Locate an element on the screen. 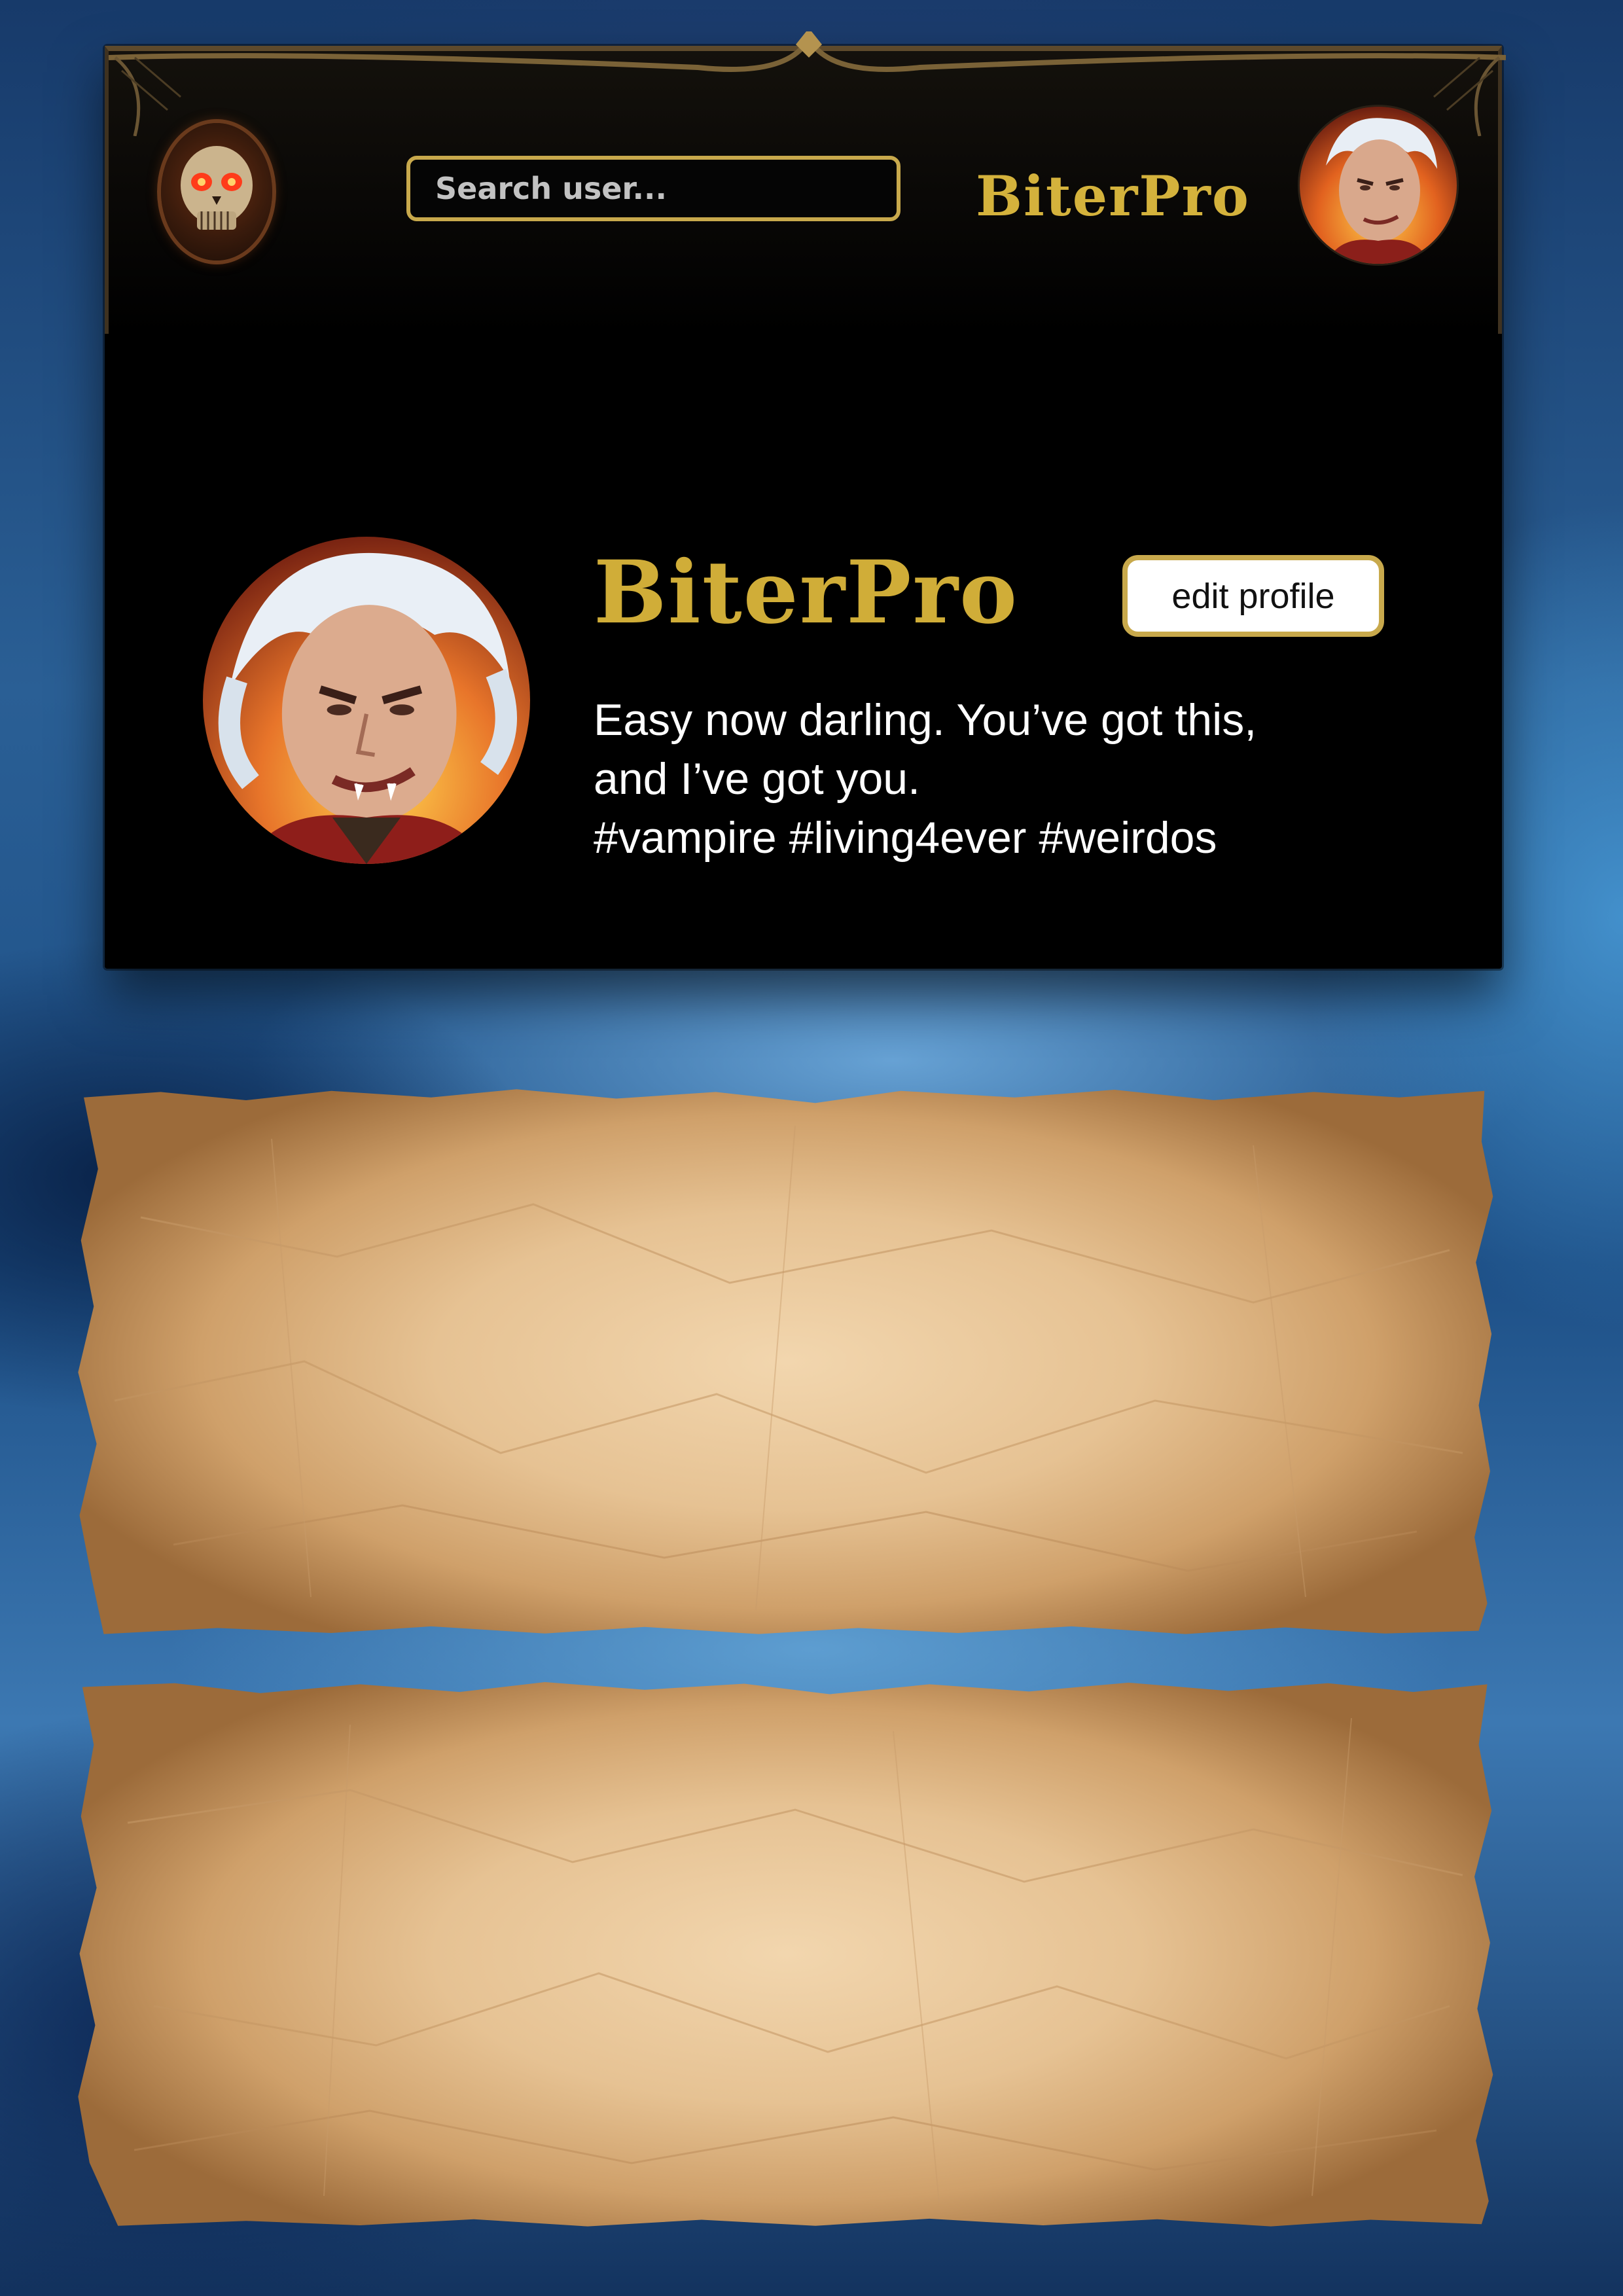 The width and height of the screenshot is (1623, 2296). skull-logo-icon is located at coordinates (216, 191).